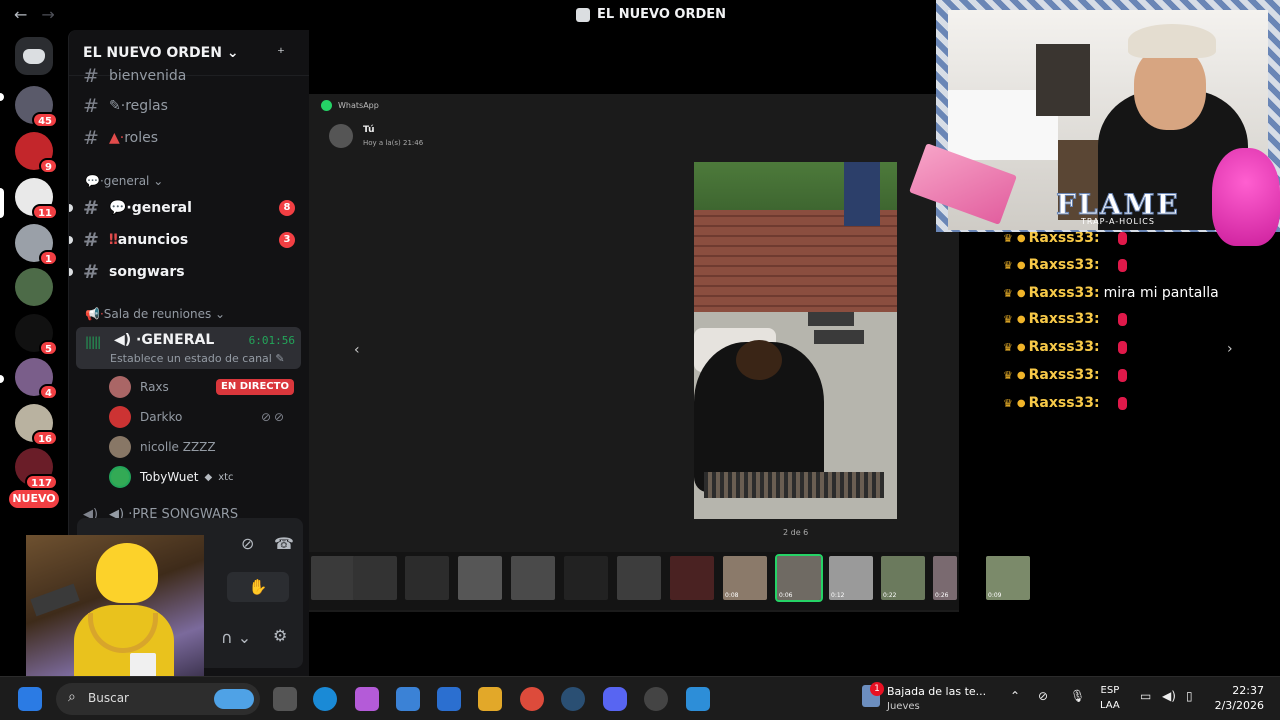  I want to click on voice-user-darkko: Darkko, so click(145, 417).